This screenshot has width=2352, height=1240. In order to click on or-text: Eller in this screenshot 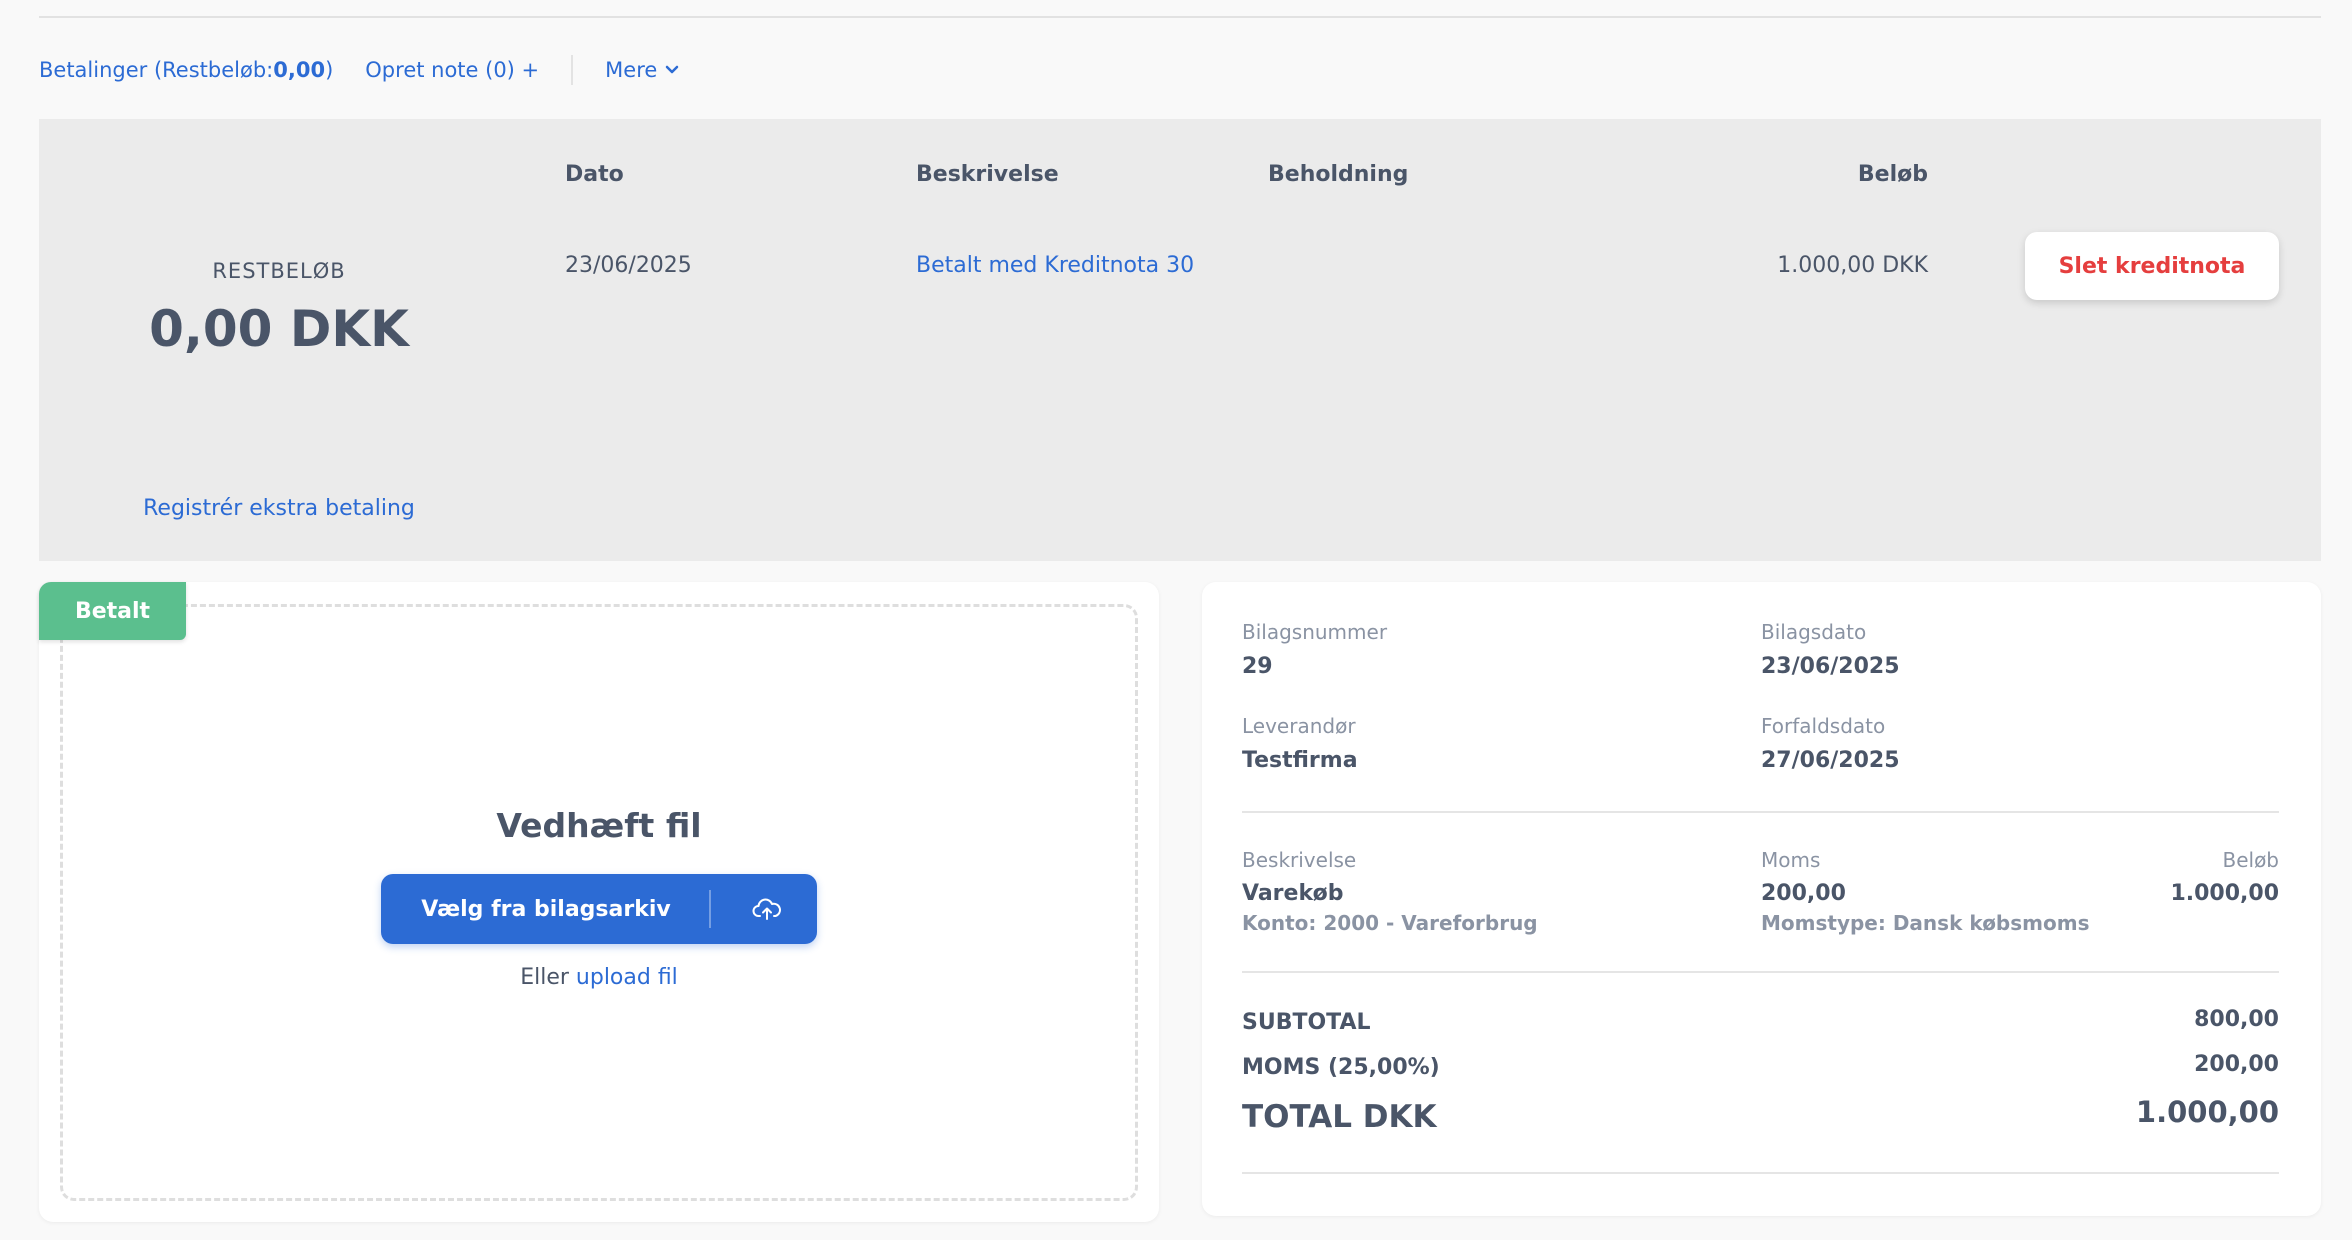, I will do `click(548, 977)`.